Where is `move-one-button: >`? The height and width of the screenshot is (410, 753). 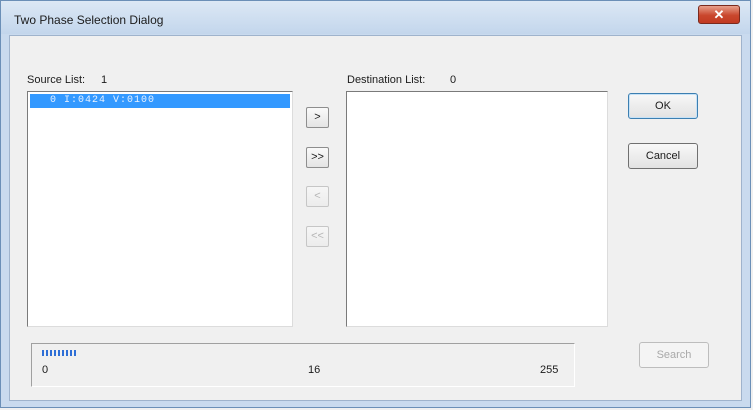
move-one-button: > is located at coordinates (317, 117).